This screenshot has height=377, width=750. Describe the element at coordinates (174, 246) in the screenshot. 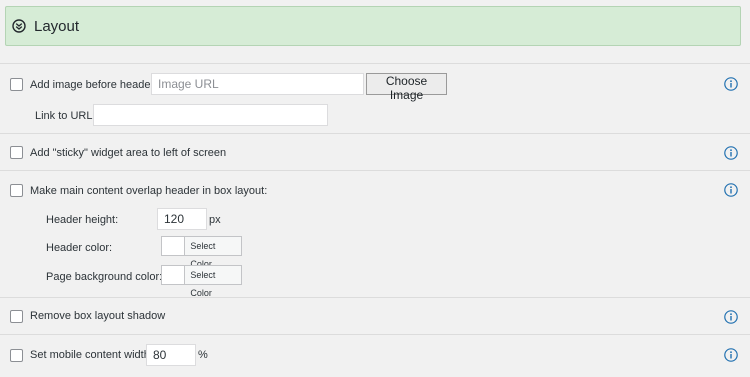

I see `header-color-swatch` at that location.